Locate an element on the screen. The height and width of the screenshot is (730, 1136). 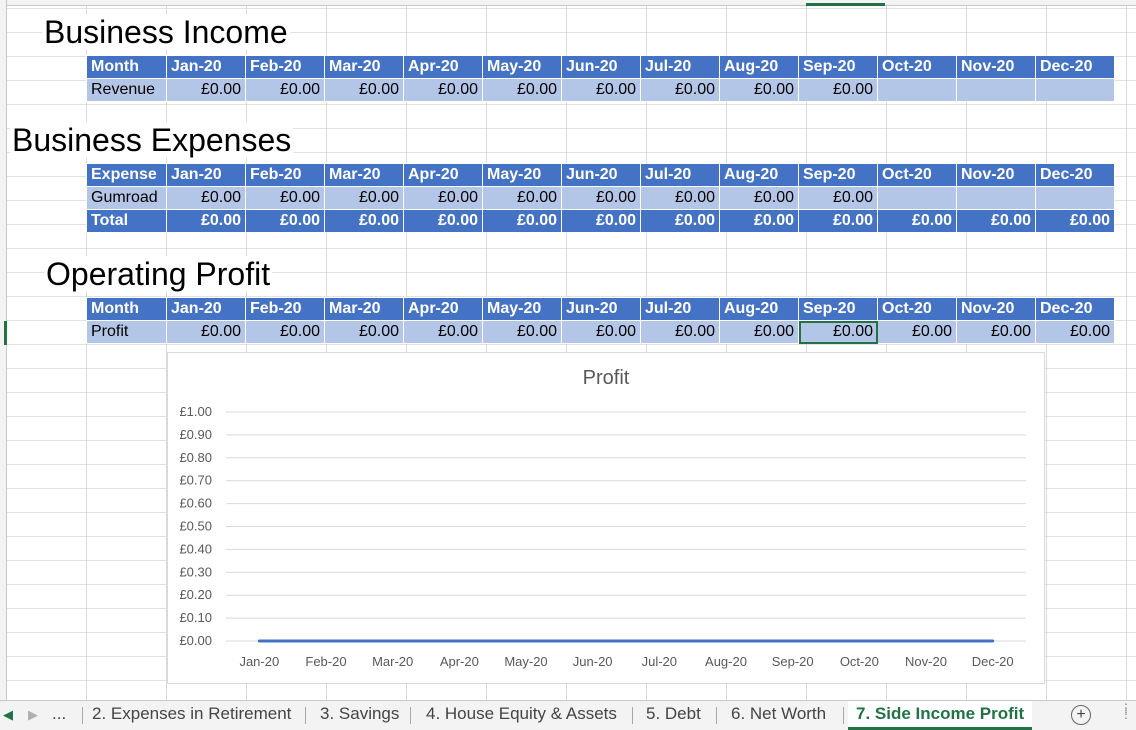
expenses-month-header: Dec-20 is located at coordinates (1075, 175).